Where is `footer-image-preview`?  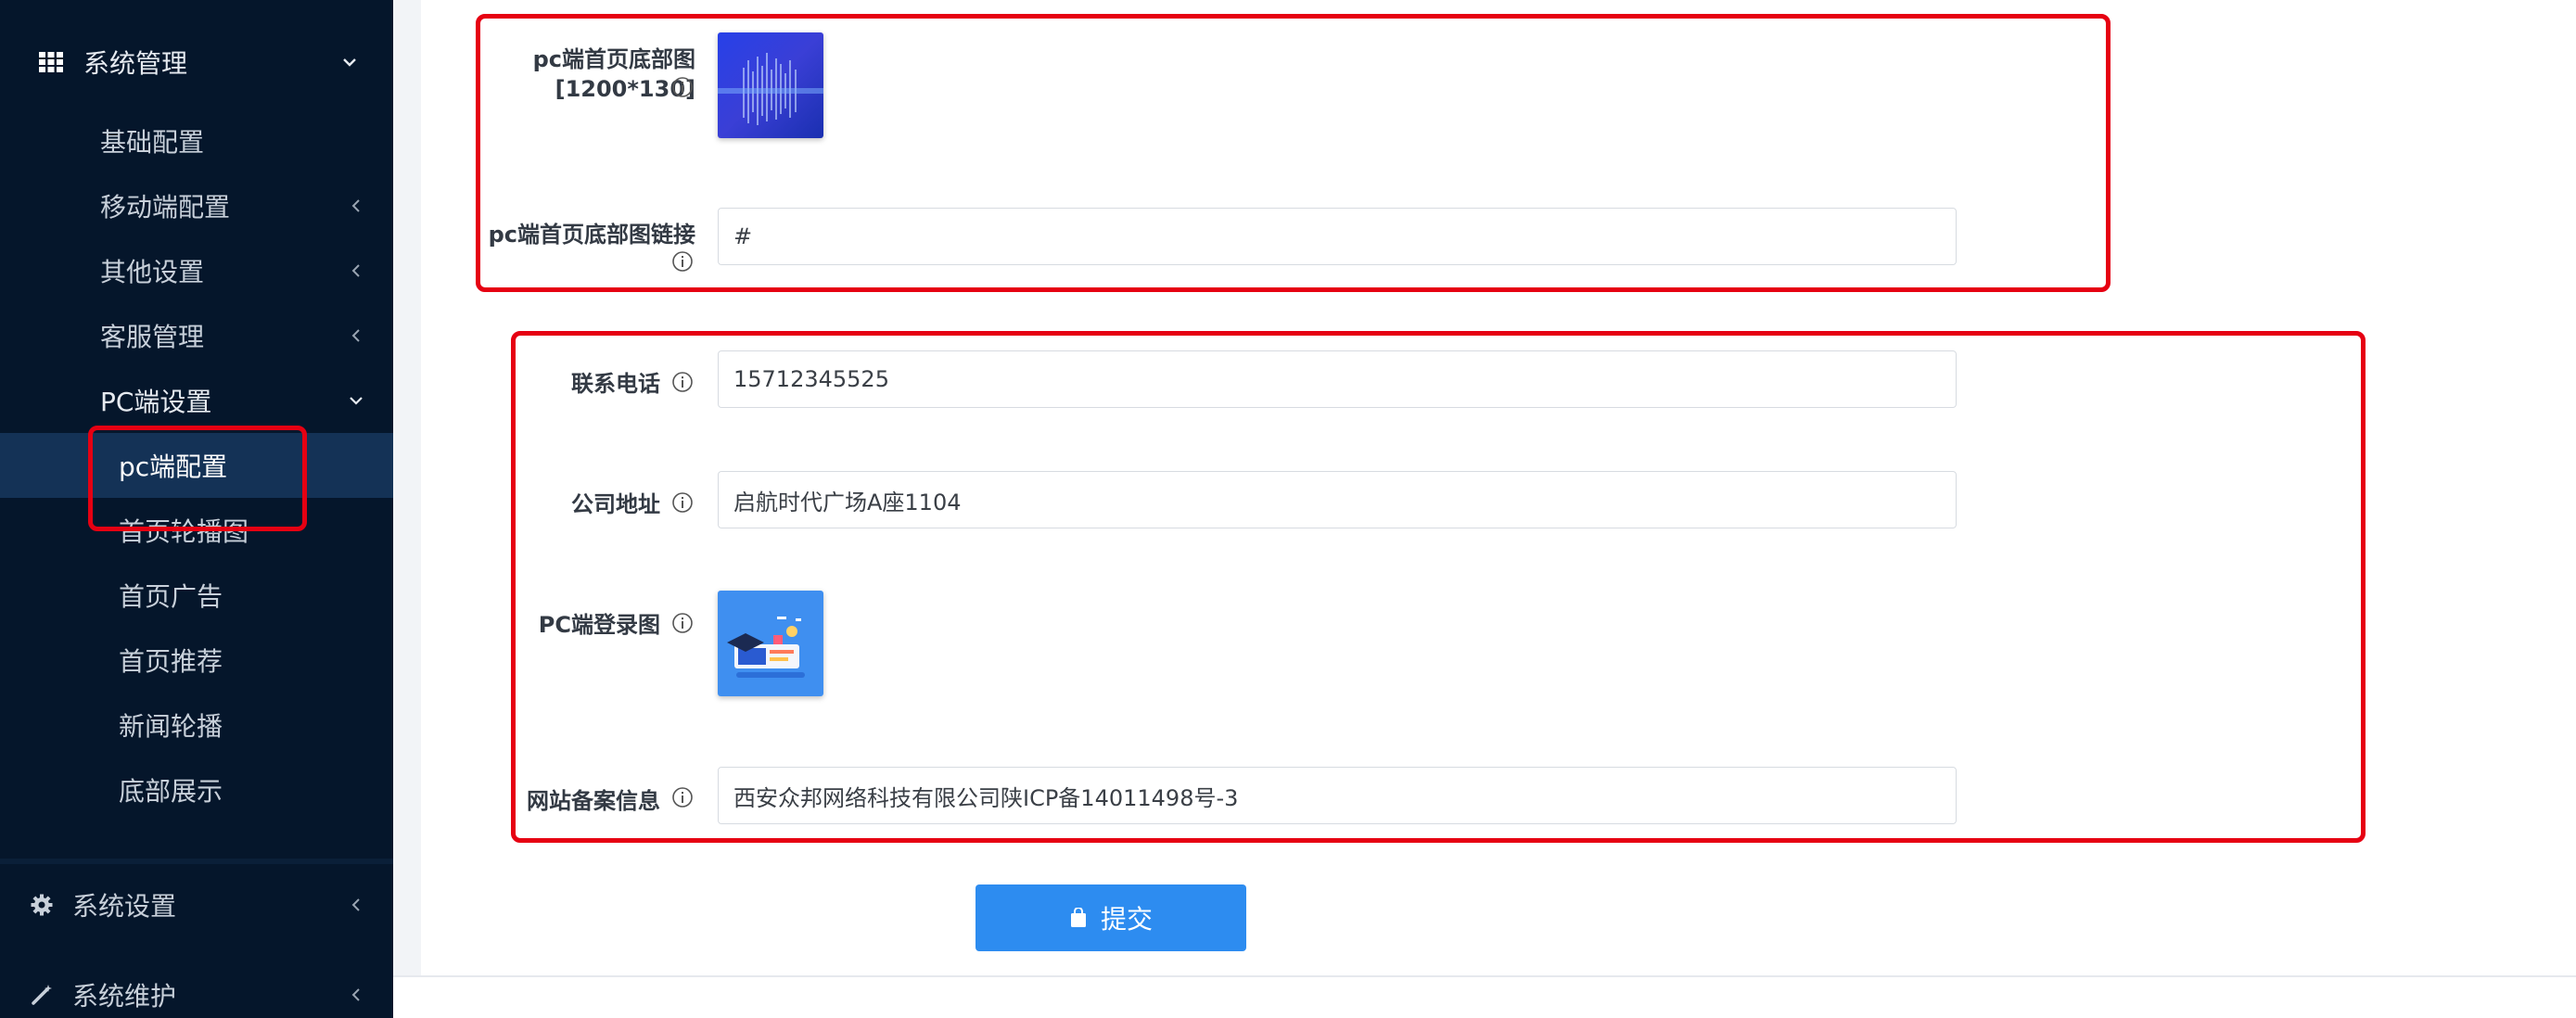
footer-image-preview is located at coordinates (770, 85).